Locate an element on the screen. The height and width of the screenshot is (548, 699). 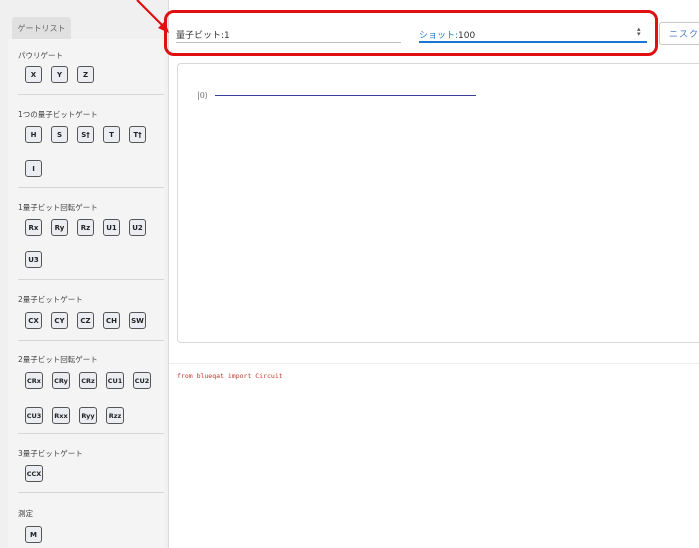
shots-value: 100 is located at coordinates (466, 36).